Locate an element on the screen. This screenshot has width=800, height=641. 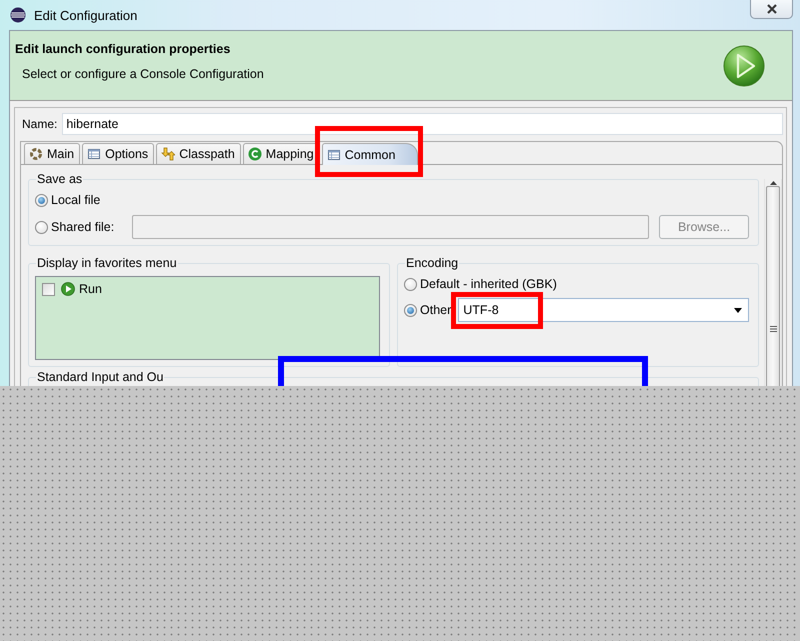
window-title: Edit Configuration is located at coordinates (86, 15).